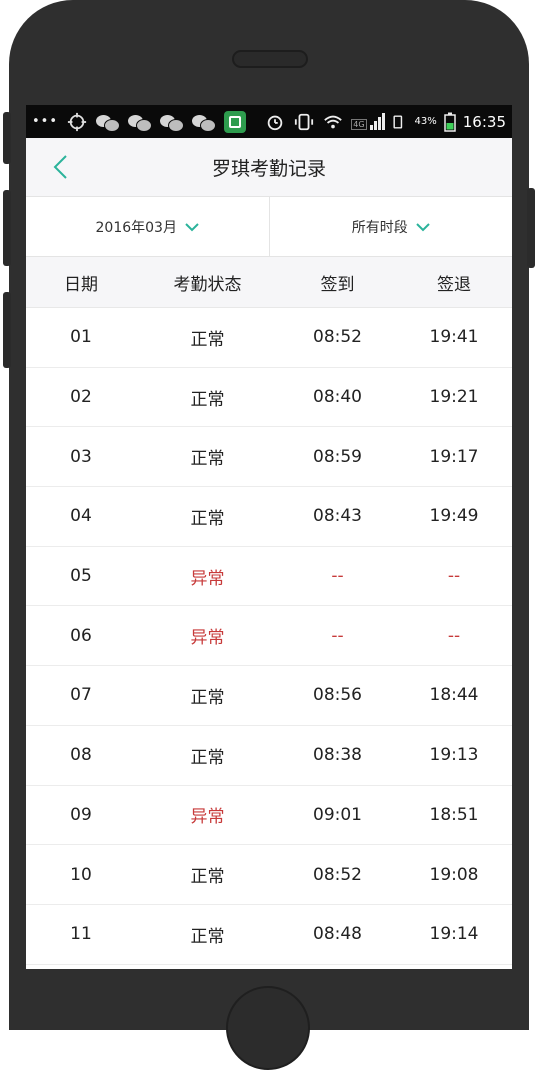 The image size is (536, 1070). What do you see at coordinates (337, 516) in the screenshot?
I see `row-checkin: 08:43` at bounding box center [337, 516].